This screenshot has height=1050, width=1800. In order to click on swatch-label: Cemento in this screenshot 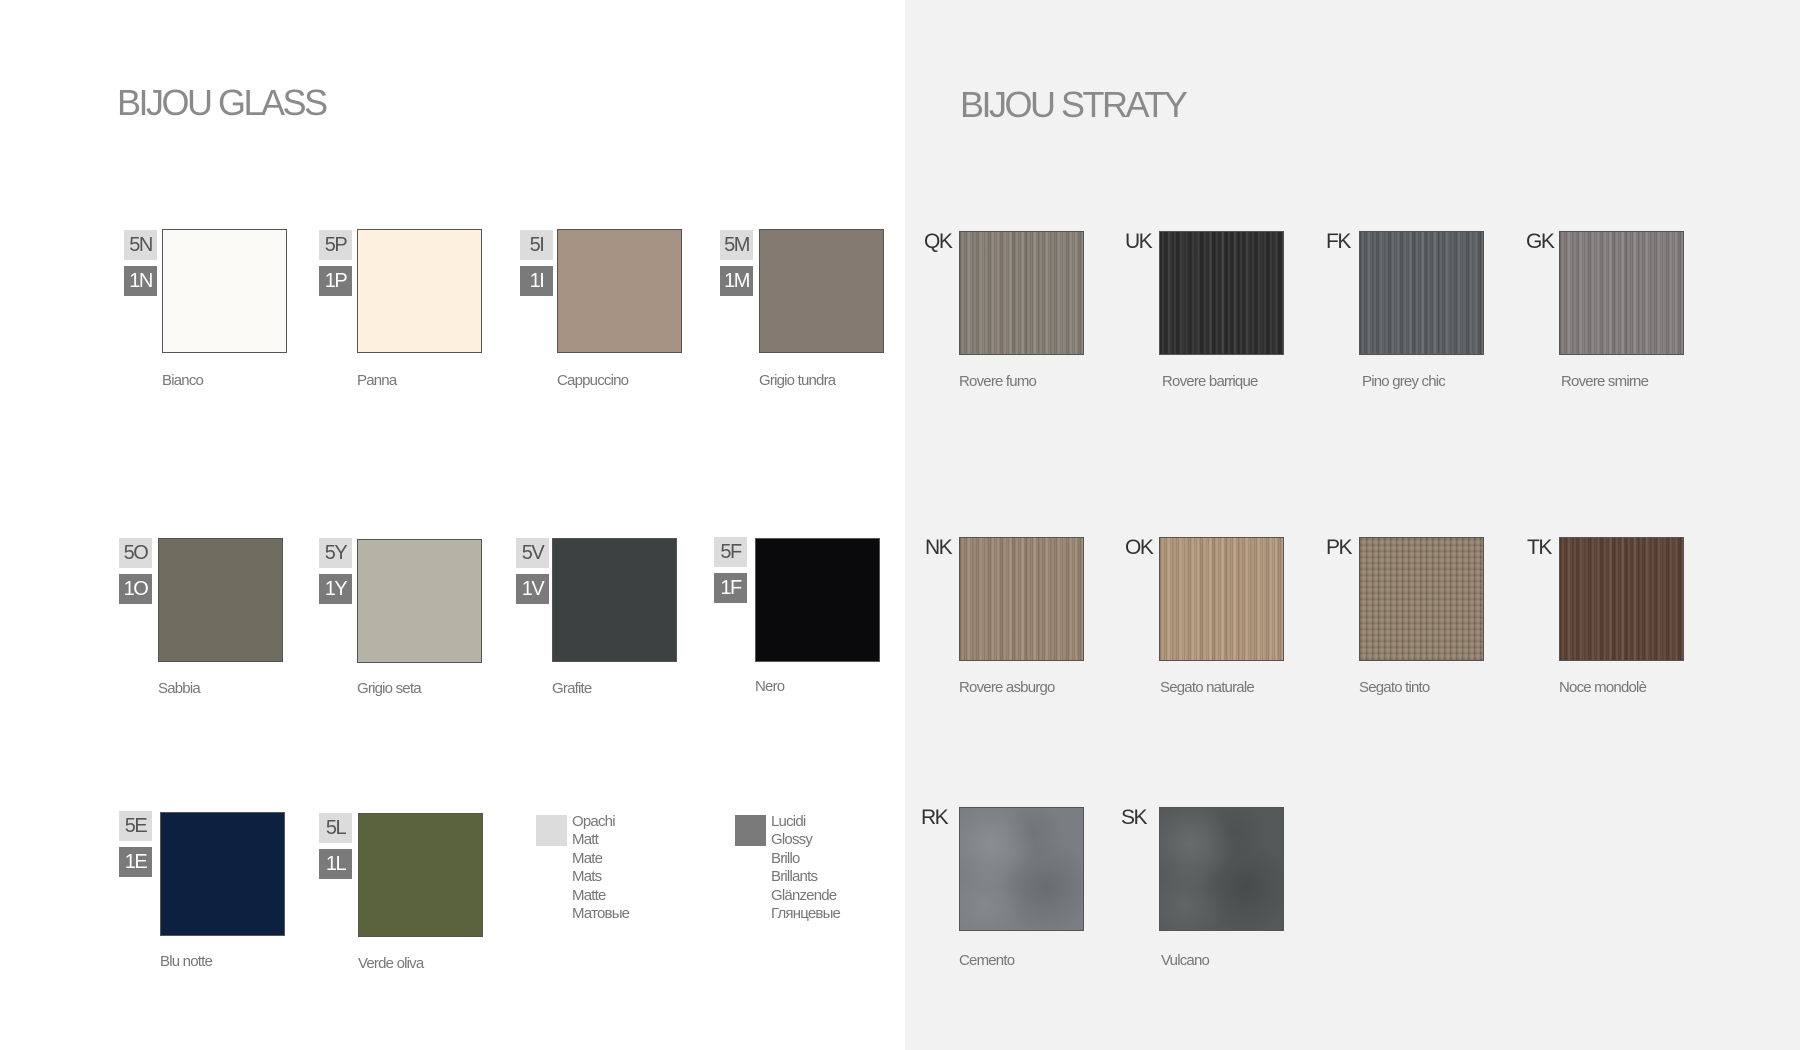, I will do `click(987, 960)`.